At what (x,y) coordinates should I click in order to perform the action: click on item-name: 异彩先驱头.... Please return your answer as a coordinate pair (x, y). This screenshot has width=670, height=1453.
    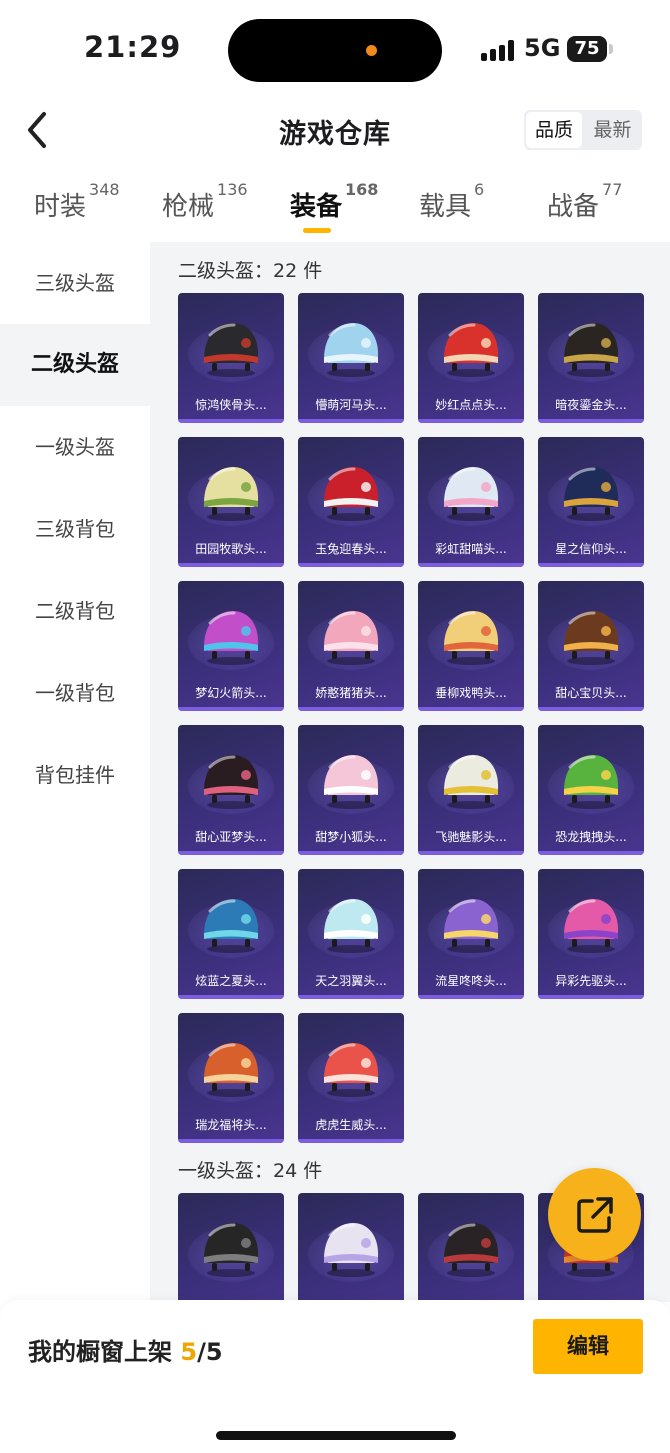
    Looking at the image, I should click on (591, 981).